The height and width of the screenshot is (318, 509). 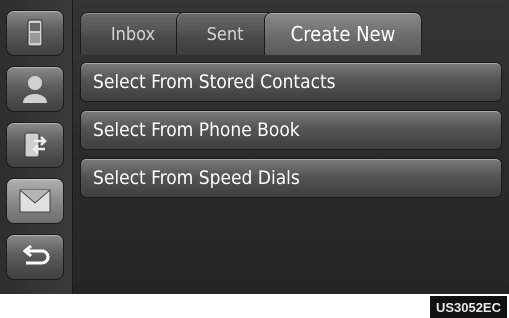 I want to click on tab-sent-label: Sent, so click(x=225, y=34).